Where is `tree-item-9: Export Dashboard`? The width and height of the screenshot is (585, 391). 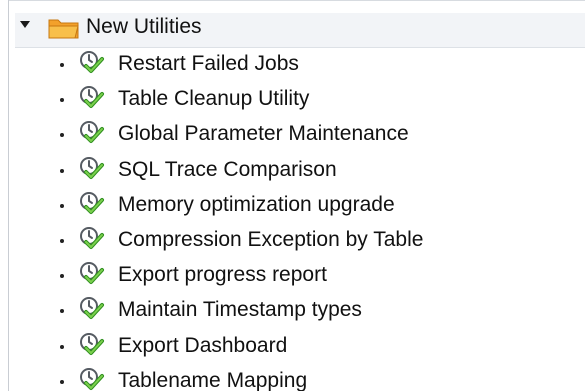
tree-item-9: Export Dashboard is located at coordinates (315, 346).